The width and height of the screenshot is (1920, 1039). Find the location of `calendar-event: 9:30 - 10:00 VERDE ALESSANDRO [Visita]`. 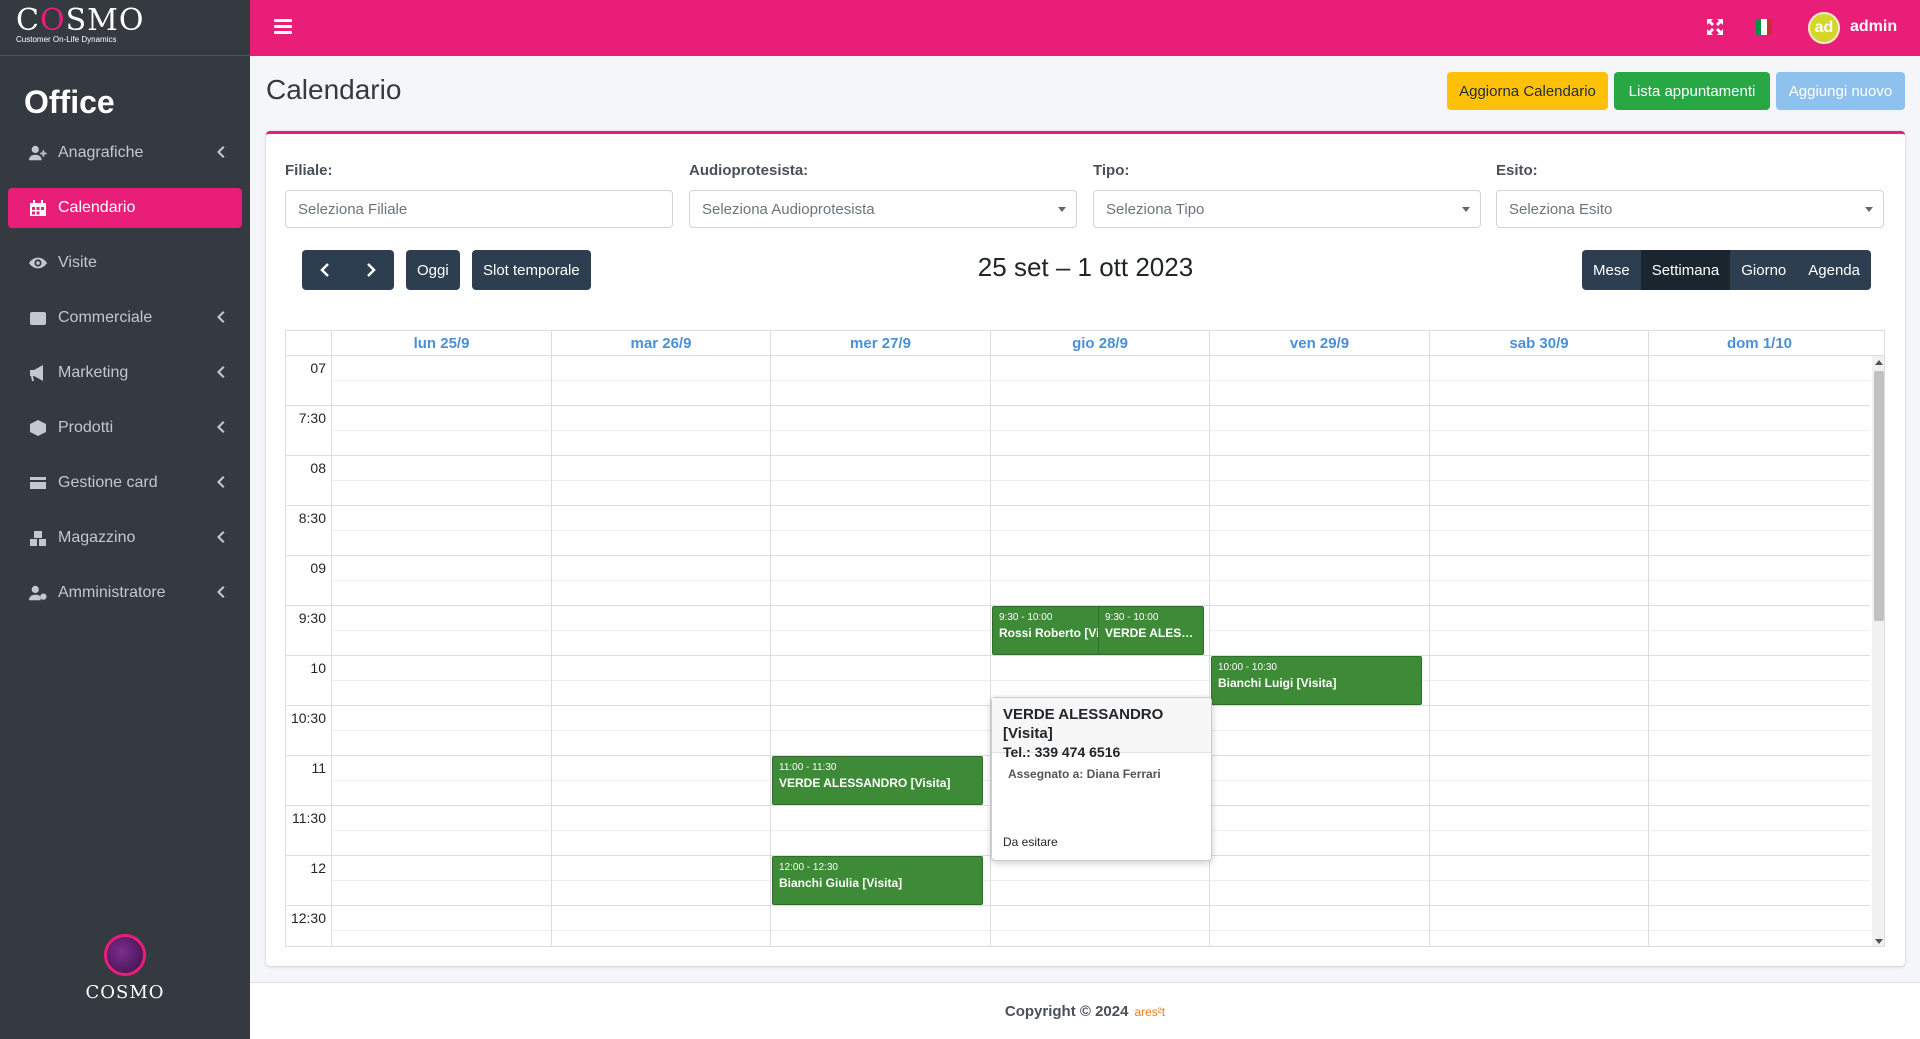

calendar-event: 9:30 - 10:00 VERDE ALESSANDRO [Visita] is located at coordinates (1151, 630).